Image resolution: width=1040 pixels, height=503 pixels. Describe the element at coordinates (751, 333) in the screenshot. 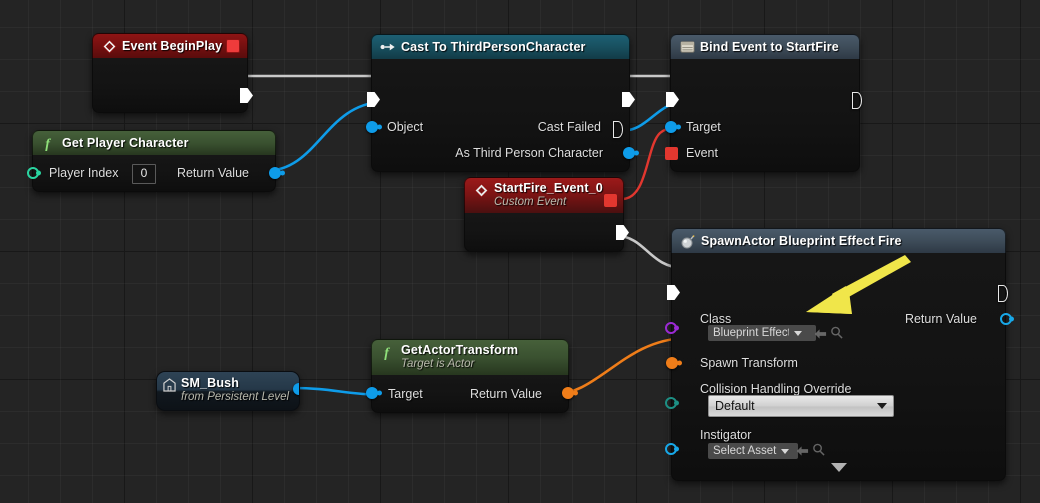

I see `class-asset-value: Blueprint Effect F` at that location.